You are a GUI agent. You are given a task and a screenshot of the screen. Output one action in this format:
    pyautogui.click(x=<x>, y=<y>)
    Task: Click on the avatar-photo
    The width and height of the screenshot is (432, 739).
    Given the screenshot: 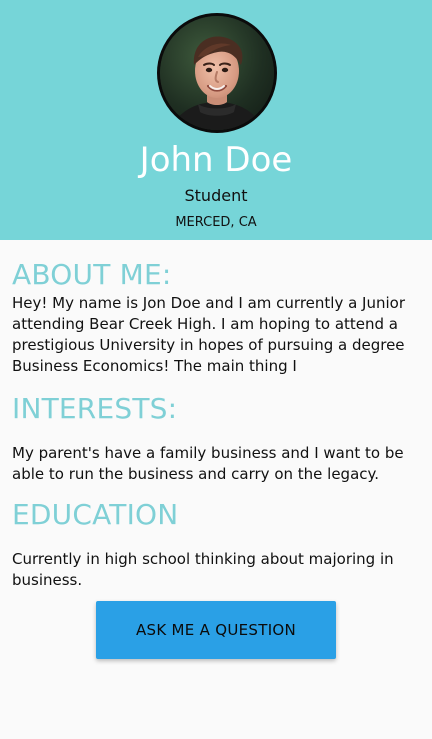 What is the action you would take?
    pyautogui.click(x=217, y=73)
    